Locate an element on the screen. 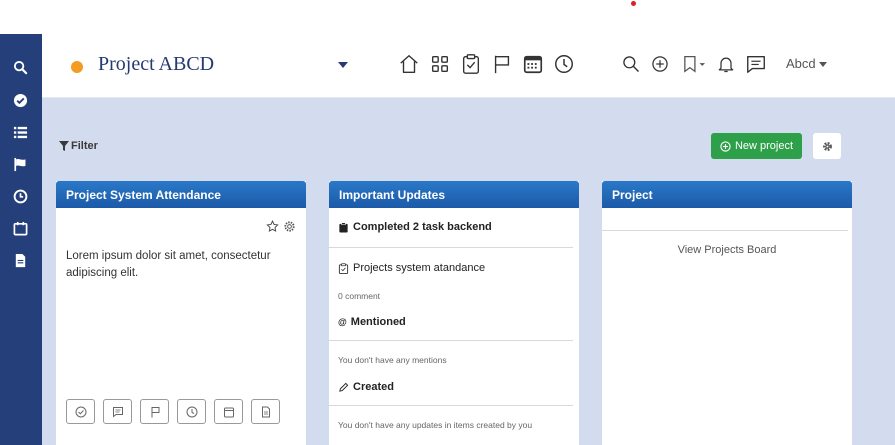 Image resolution: width=895 pixels, height=445 pixels. top-header: Project ABCD Abcd is located at coordinates (468, 66).